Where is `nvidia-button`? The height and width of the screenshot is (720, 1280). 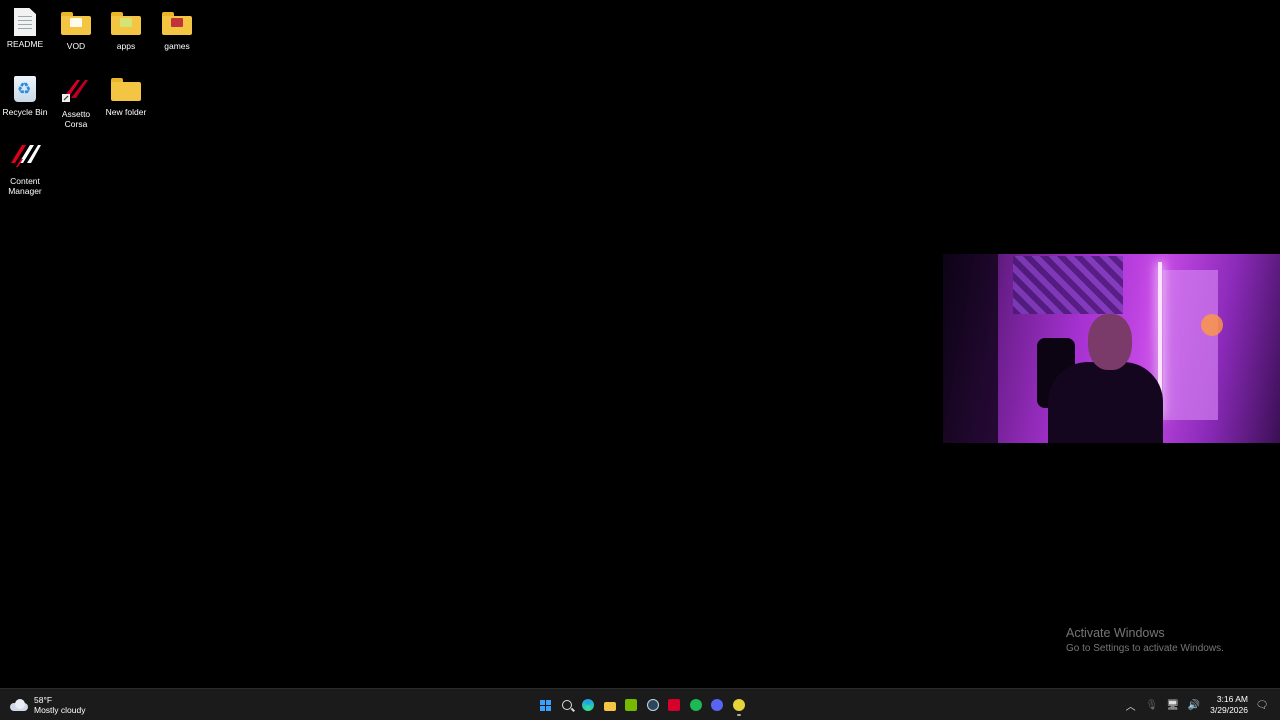
nvidia-button is located at coordinates (631, 705).